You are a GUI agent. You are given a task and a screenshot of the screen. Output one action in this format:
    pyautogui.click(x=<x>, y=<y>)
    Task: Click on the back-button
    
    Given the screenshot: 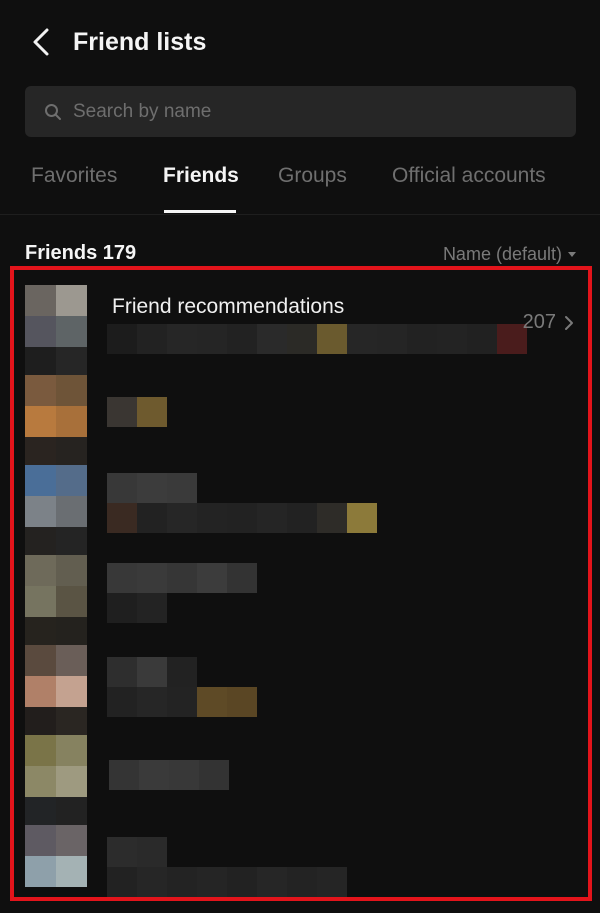 What is the action you would take?
    pyautogui.click(x=41, y=42)
    